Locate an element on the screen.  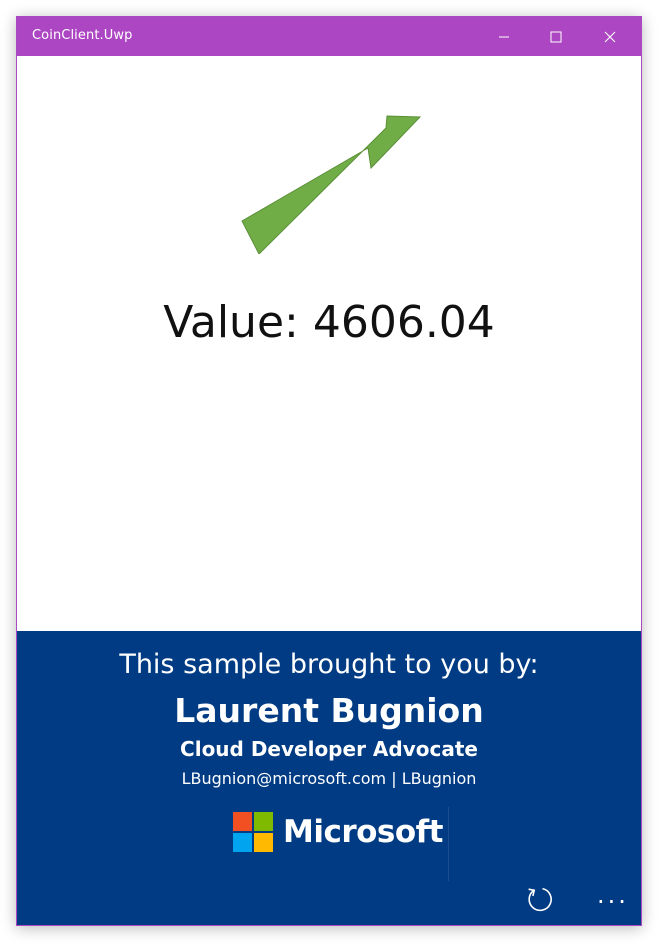
logo-square-yellow is located at coordinates (263, 842).